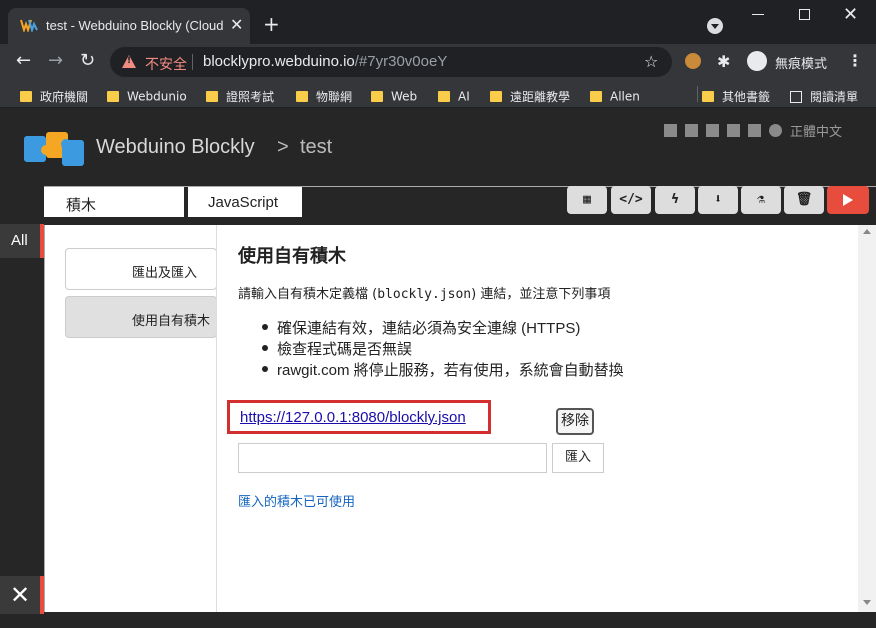  I want to click on language-selector: 正體中文, so click(816, 130).